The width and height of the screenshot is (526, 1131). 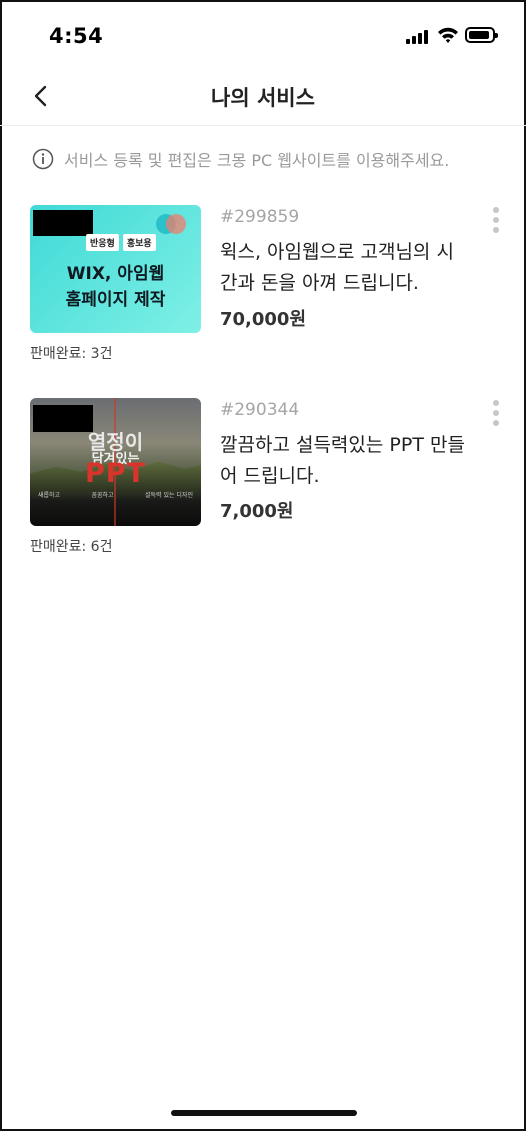 I want to click on thumb-subtext-item: 꼼꼼하고, so click(x=102, y=495).